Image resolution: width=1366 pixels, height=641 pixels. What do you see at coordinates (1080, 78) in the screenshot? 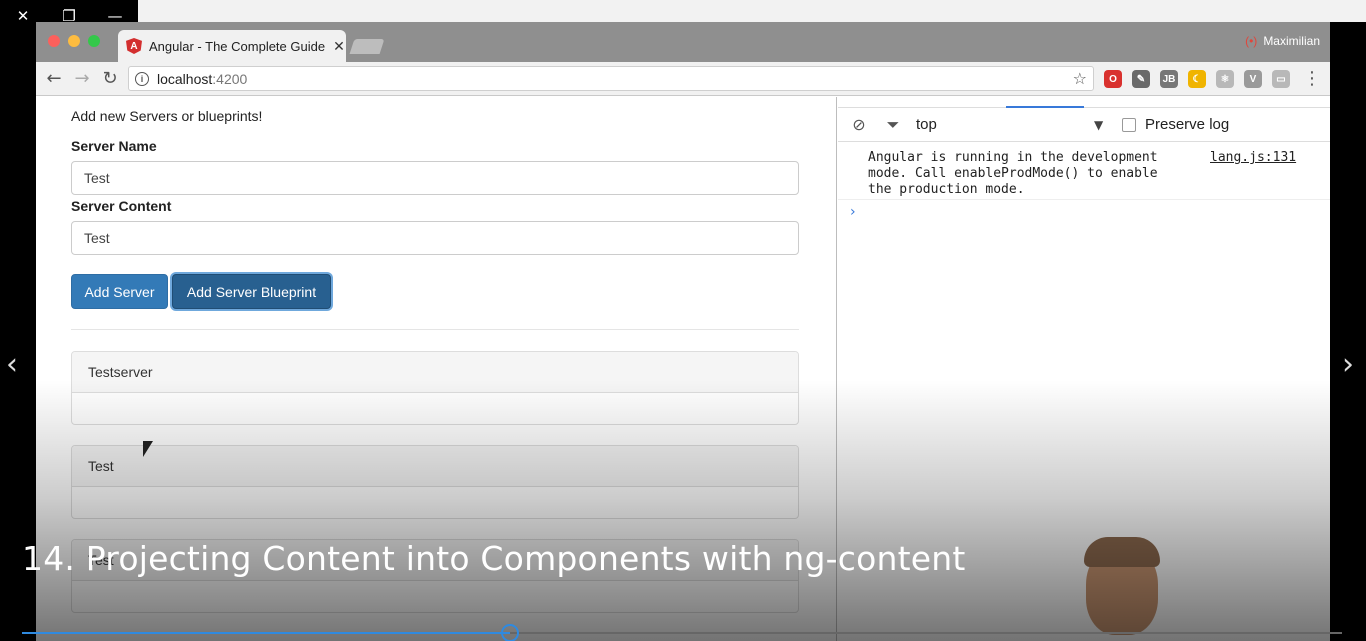
I see `bookmark-star-icon: ☆` at bounding box center [1080, 78].